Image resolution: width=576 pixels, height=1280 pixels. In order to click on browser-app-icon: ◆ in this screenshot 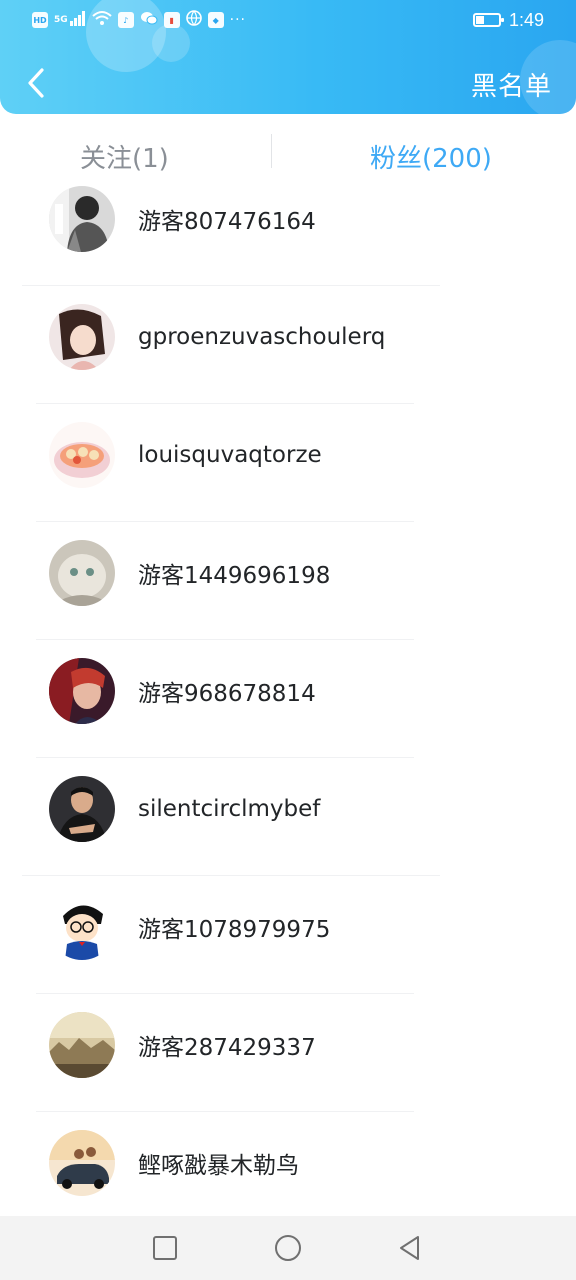, I will do `click(215, 20)`.